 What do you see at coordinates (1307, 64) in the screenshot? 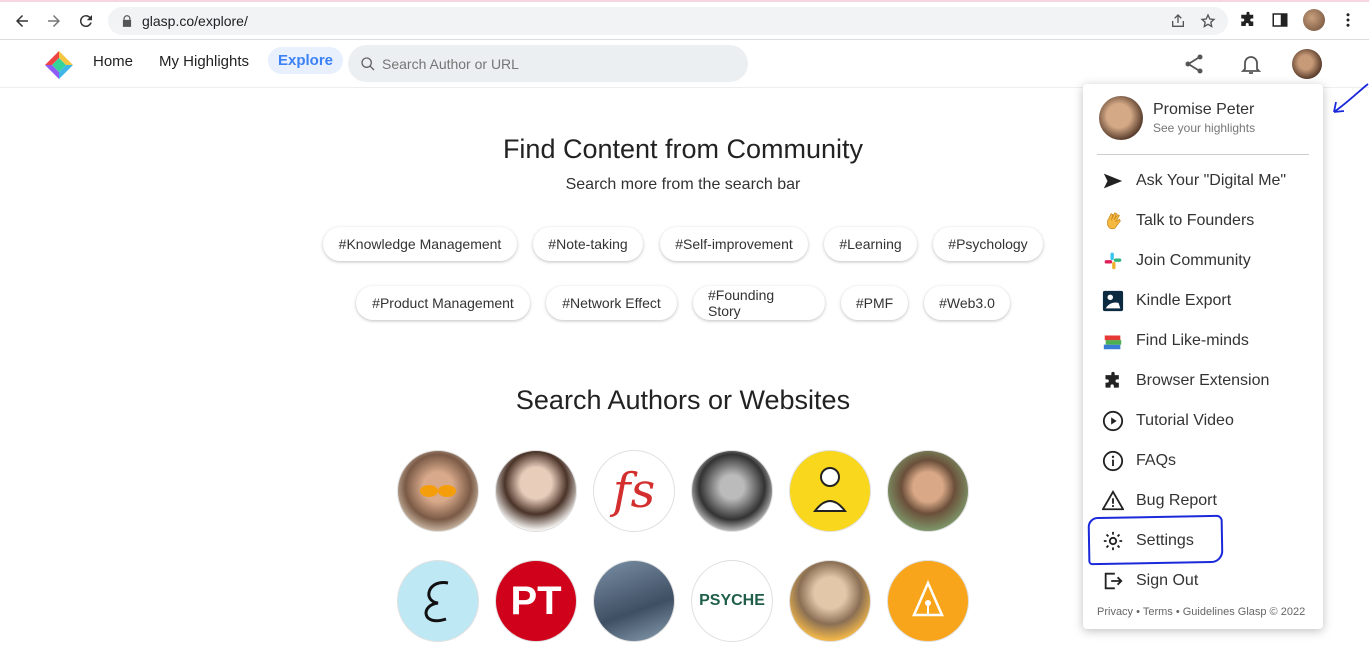
I see `user-avatar-button` at bounding box center [1307, 64].